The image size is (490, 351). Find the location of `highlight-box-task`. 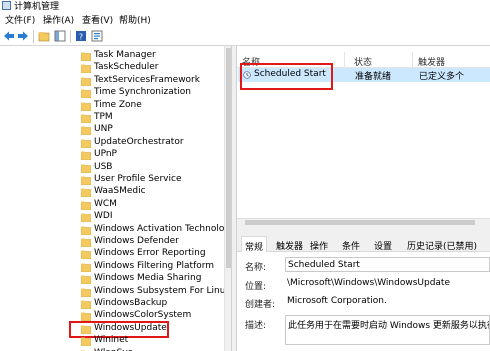

highlight-box-task is located at coordinates (286, 76).